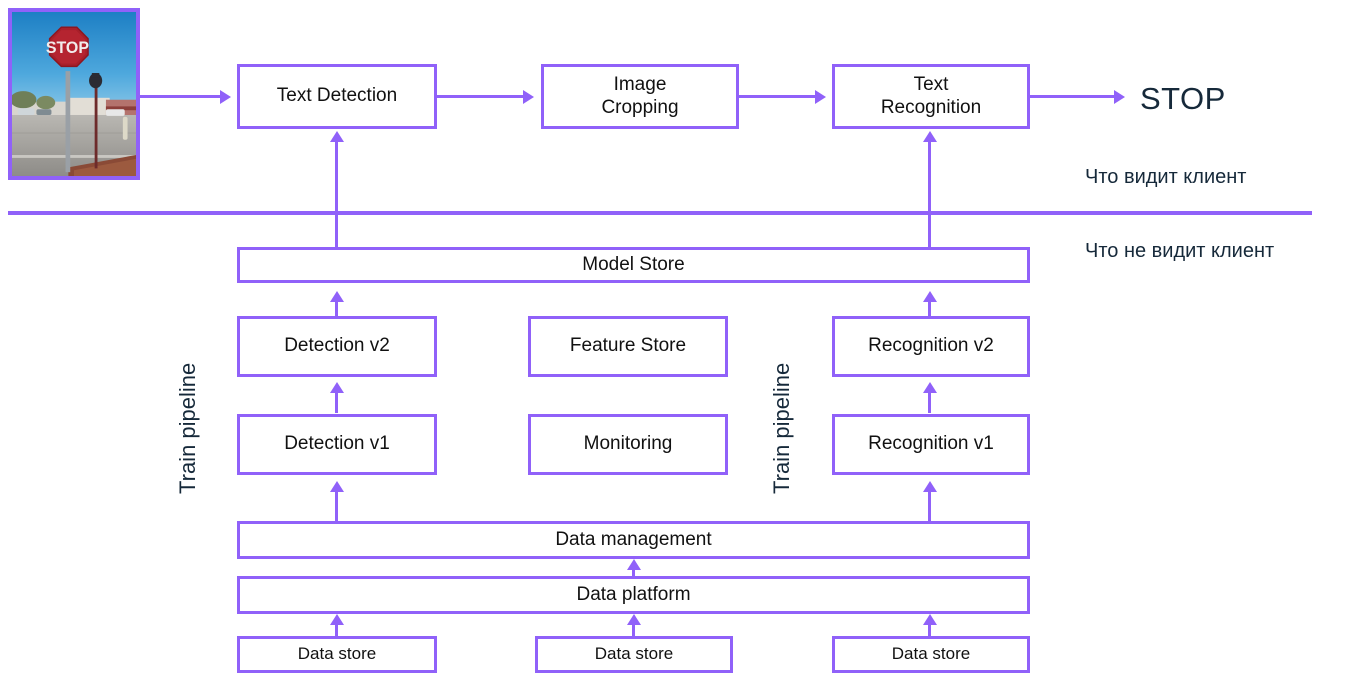 The width and height of the screenshot is (1363, 682). Describe the element at coordinates (778, 96) in the screenshot. I see `connector-cropping-to-recognition` at that location.